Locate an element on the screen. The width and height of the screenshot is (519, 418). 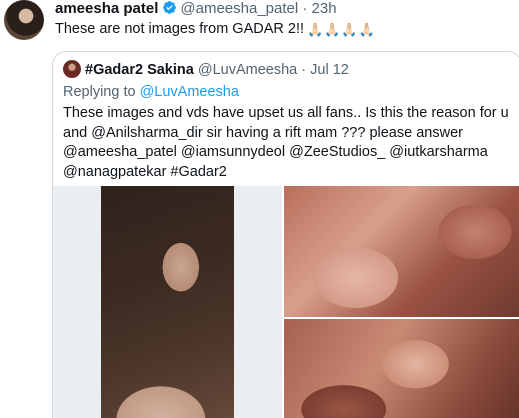
photo-thumbnail is located at coordinates (167, 302).